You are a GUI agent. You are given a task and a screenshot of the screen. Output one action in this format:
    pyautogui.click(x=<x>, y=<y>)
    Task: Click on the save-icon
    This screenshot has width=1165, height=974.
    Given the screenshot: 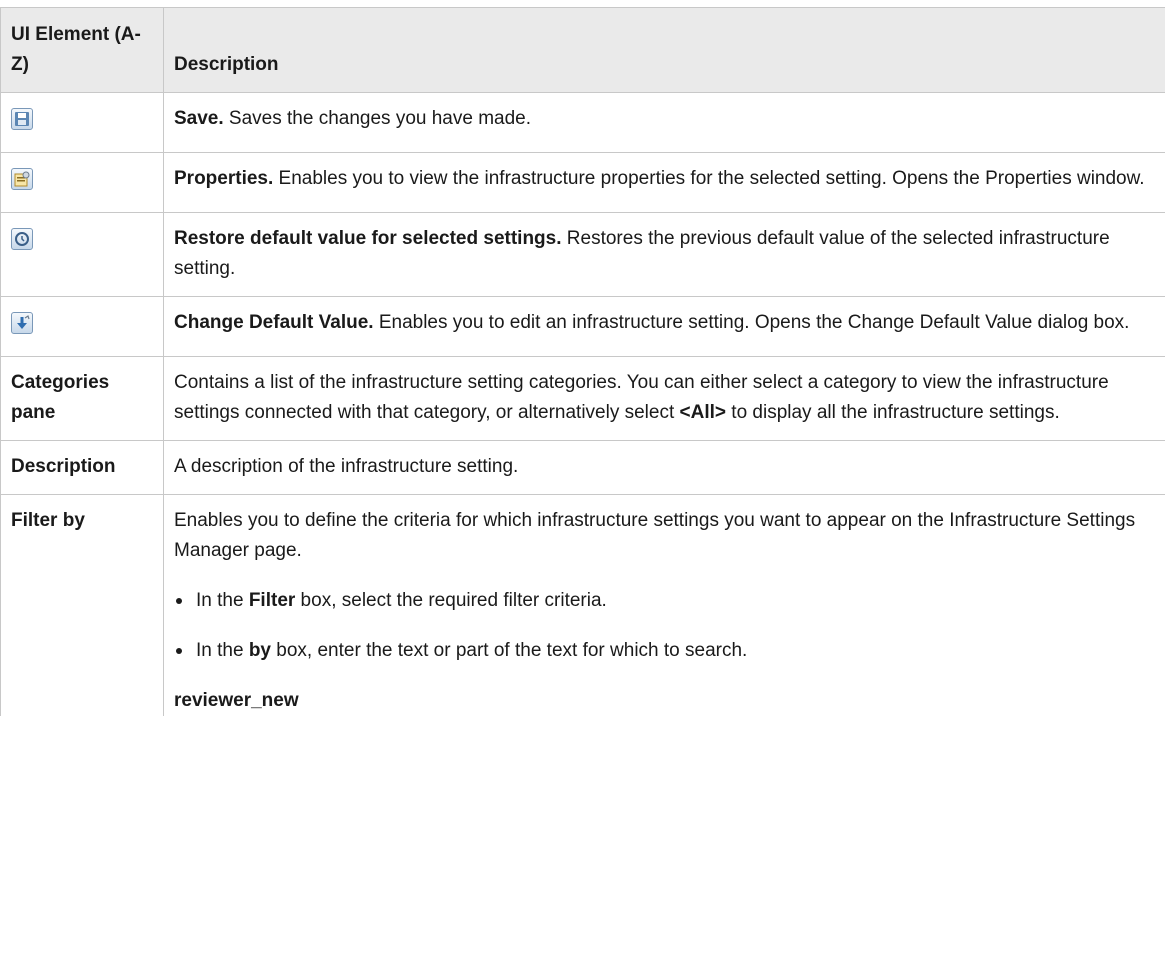 What is the action you would take?
    pyautogui.click(x=22, y=119)
    